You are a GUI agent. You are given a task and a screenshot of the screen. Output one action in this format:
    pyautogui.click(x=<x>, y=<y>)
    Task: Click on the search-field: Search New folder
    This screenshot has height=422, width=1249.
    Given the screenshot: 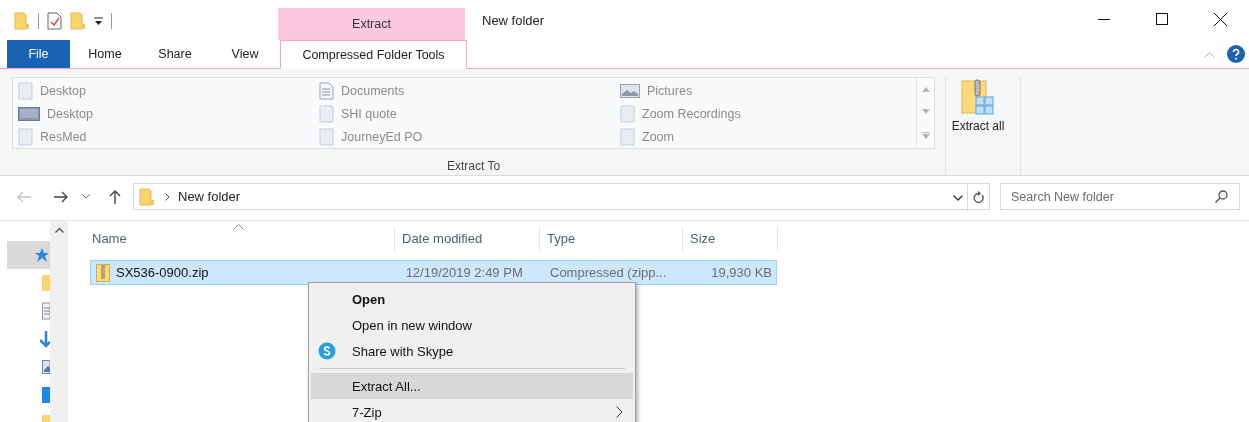 What is the action you would take?
    pyautogui.click(x=1120, y=196)
    